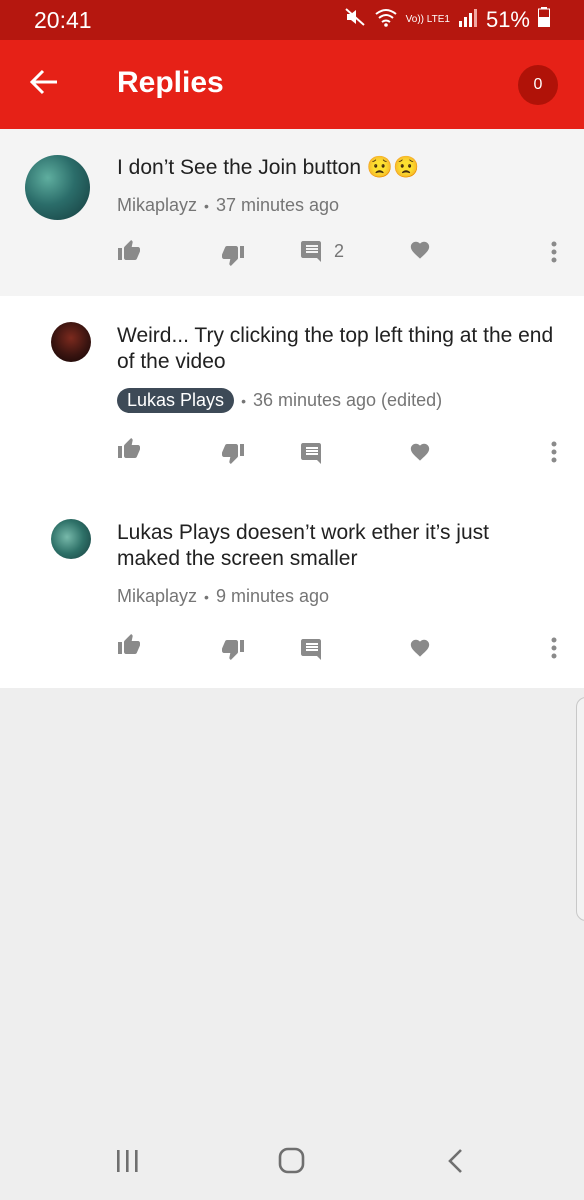  I want to click on navigation-bar, so click(292, 1162).